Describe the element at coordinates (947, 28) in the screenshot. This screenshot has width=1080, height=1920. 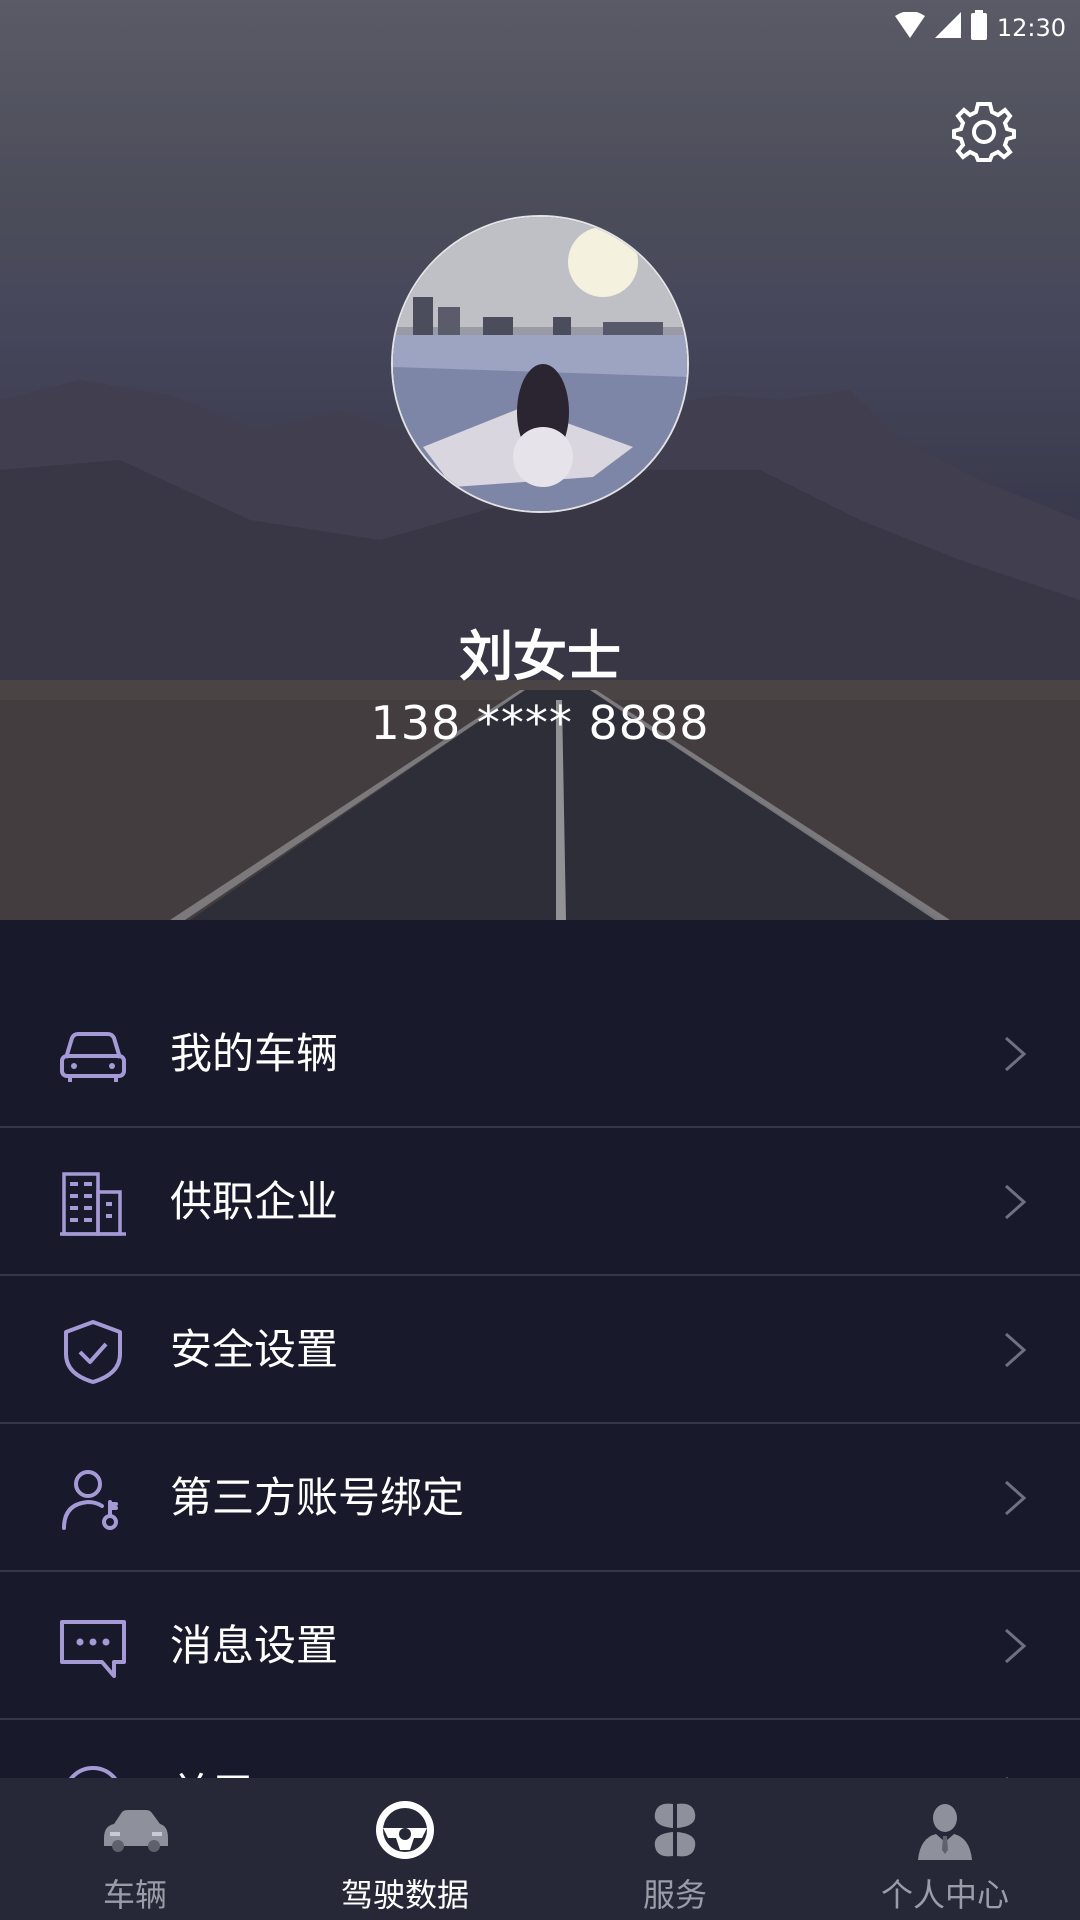
I see `signal-icon` at that location.